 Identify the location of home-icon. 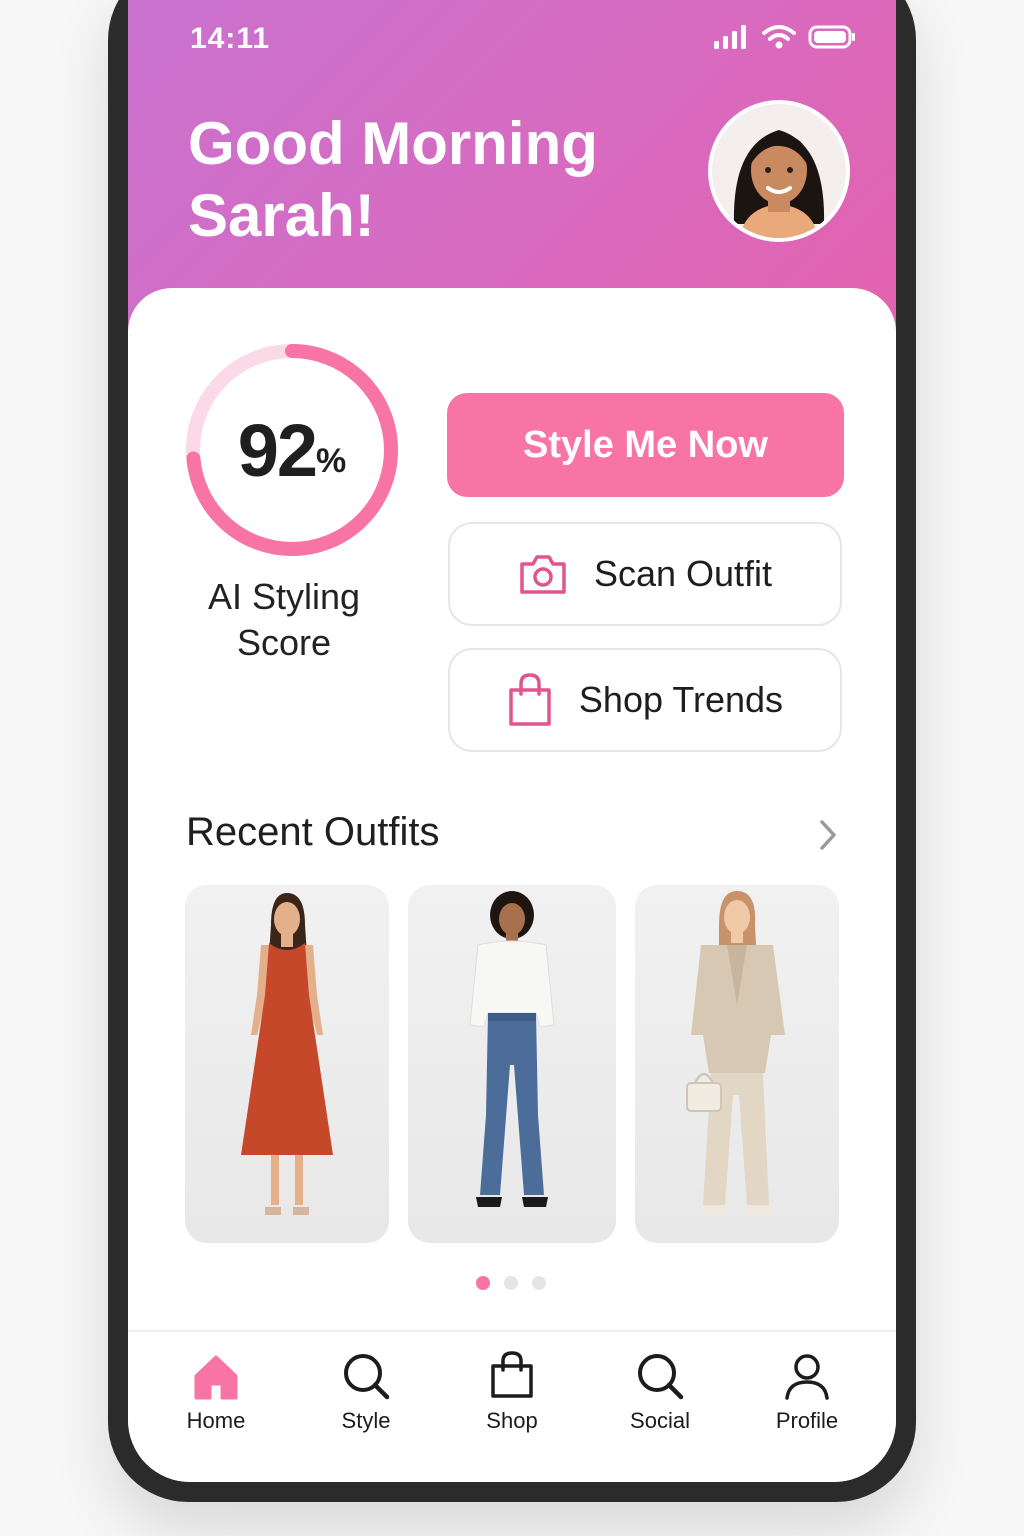
(216, 1377).